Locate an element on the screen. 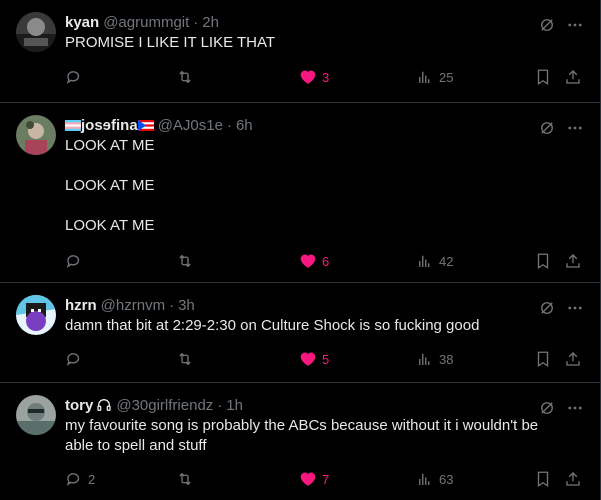 This screenshot has height=500, width=601. bookmark-icon is located at coordinates (543, 479).